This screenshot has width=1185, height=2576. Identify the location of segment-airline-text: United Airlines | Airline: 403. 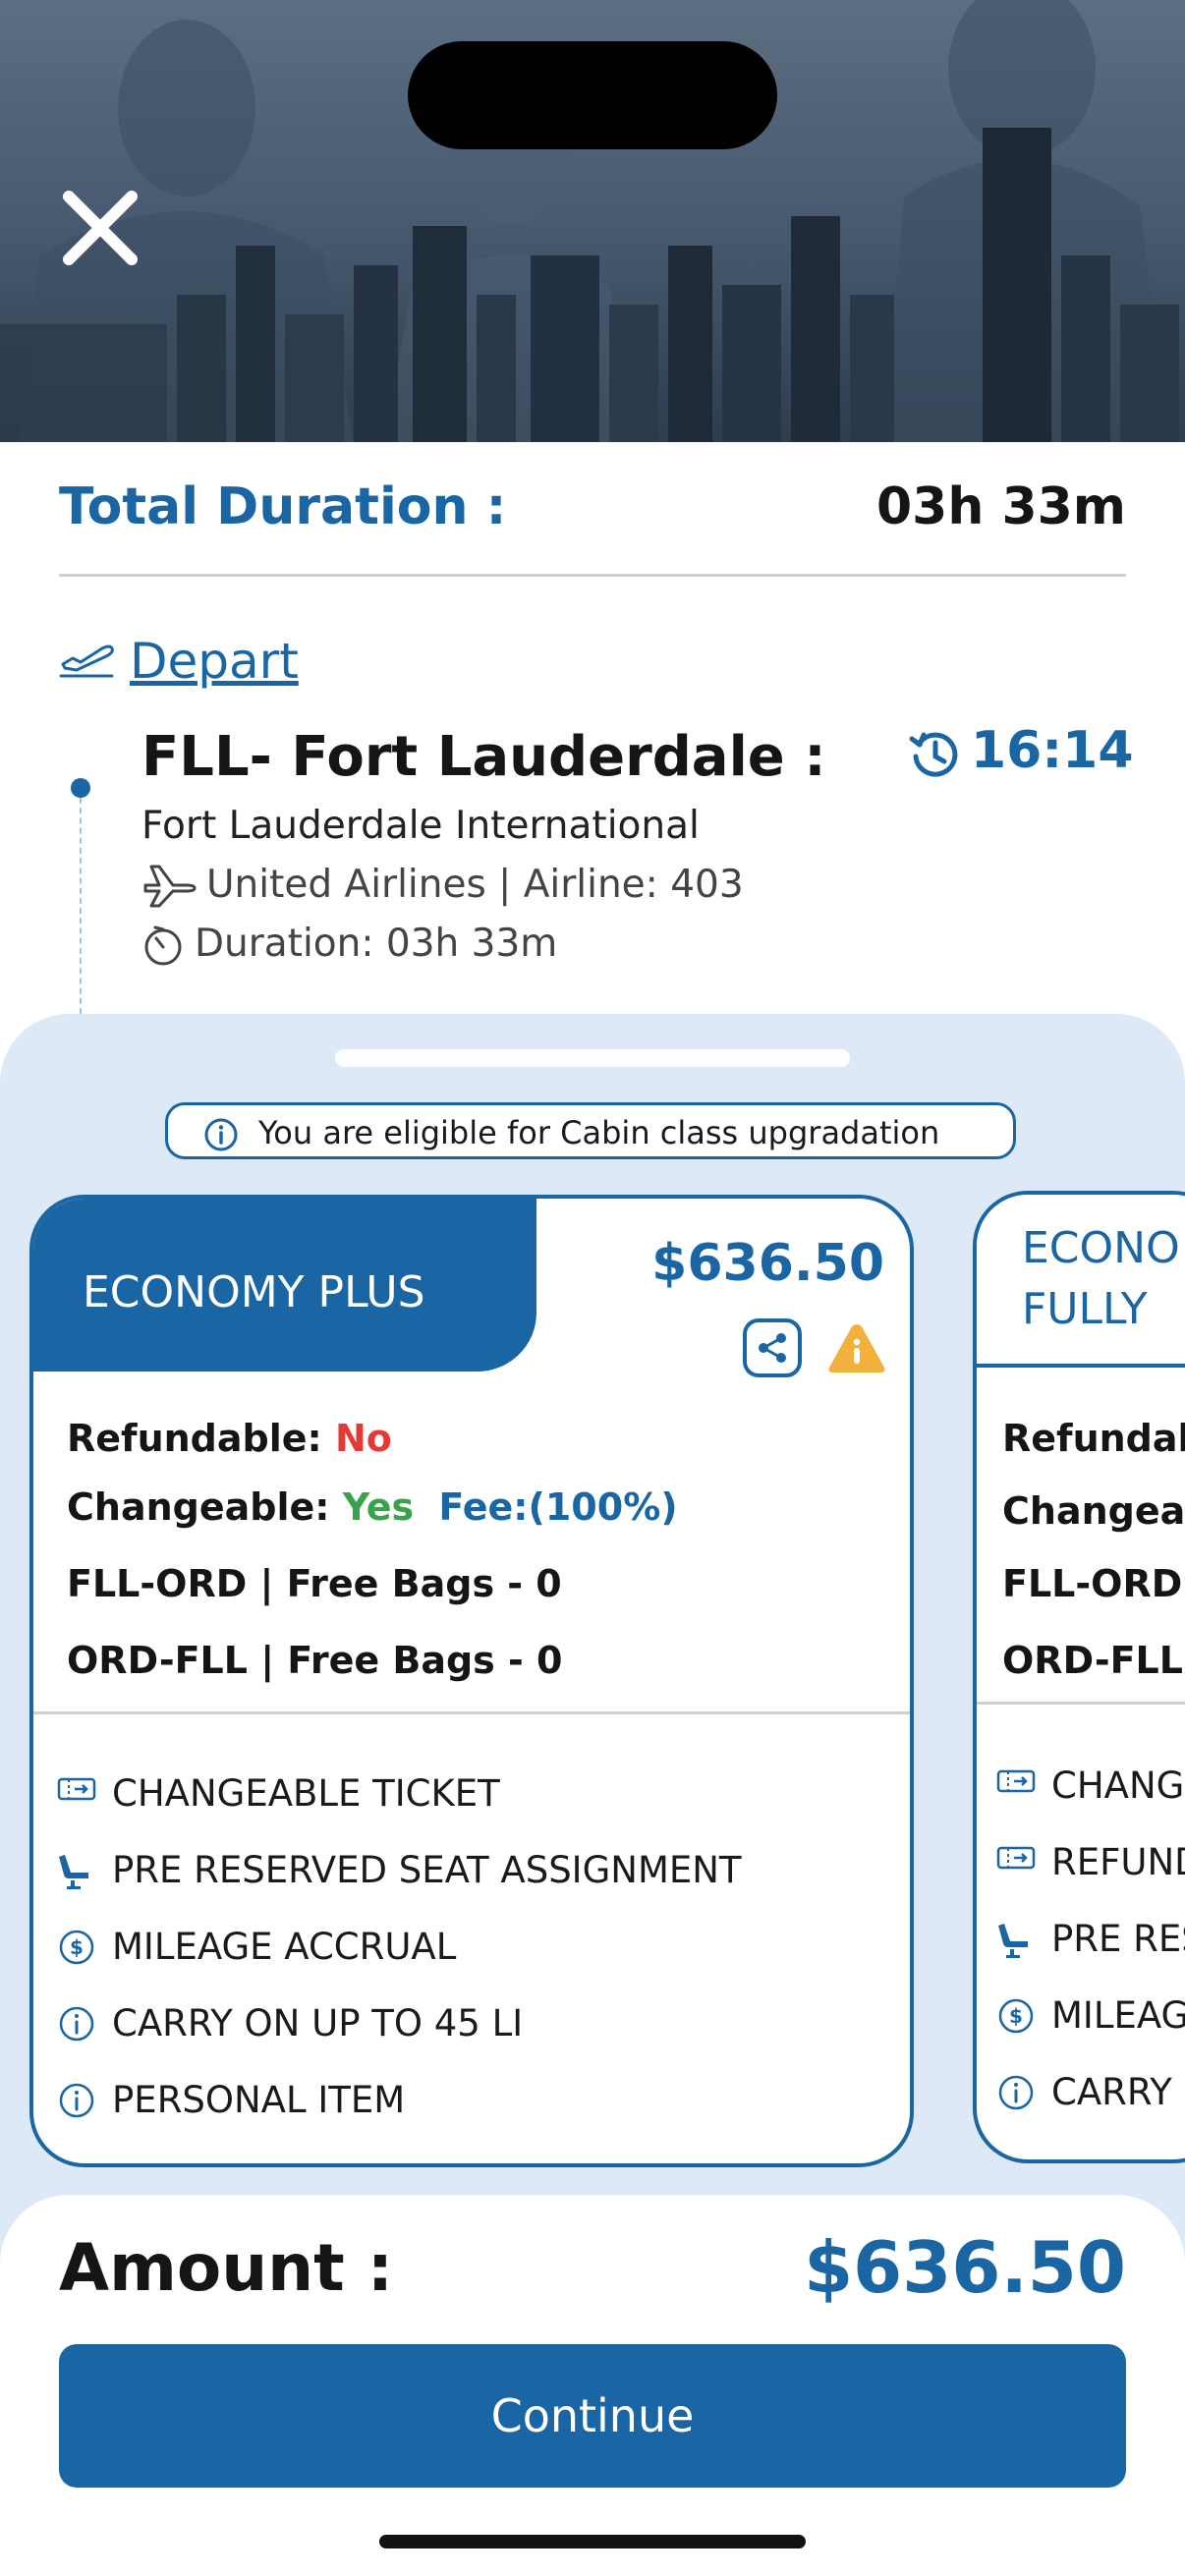
(475, 885).